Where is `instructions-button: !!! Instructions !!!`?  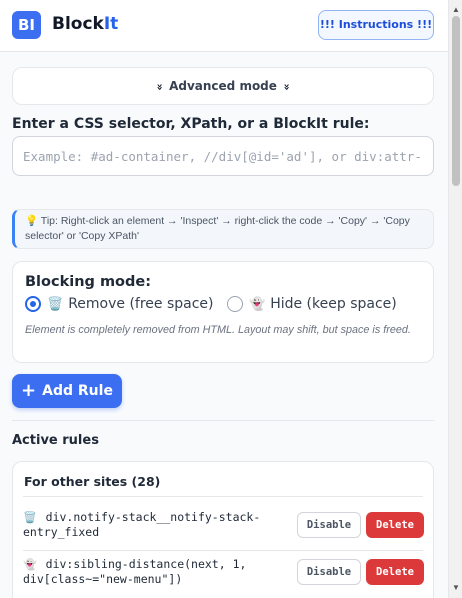 instructions-button: !!! Instructions !!! is located at coordinates (376, 25).